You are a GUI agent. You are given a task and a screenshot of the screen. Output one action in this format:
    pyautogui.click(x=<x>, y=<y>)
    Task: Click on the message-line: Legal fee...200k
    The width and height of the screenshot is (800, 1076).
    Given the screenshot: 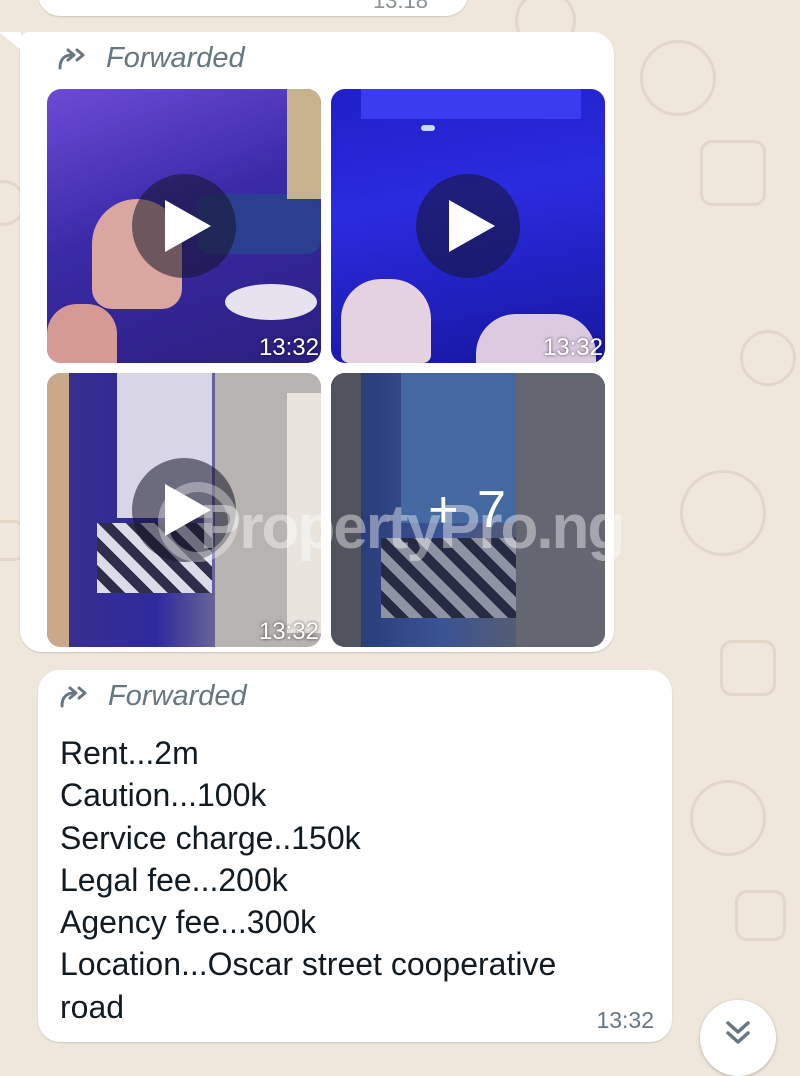 What is the action you would take?
    pyautogui.click(x=174, y=879)
    